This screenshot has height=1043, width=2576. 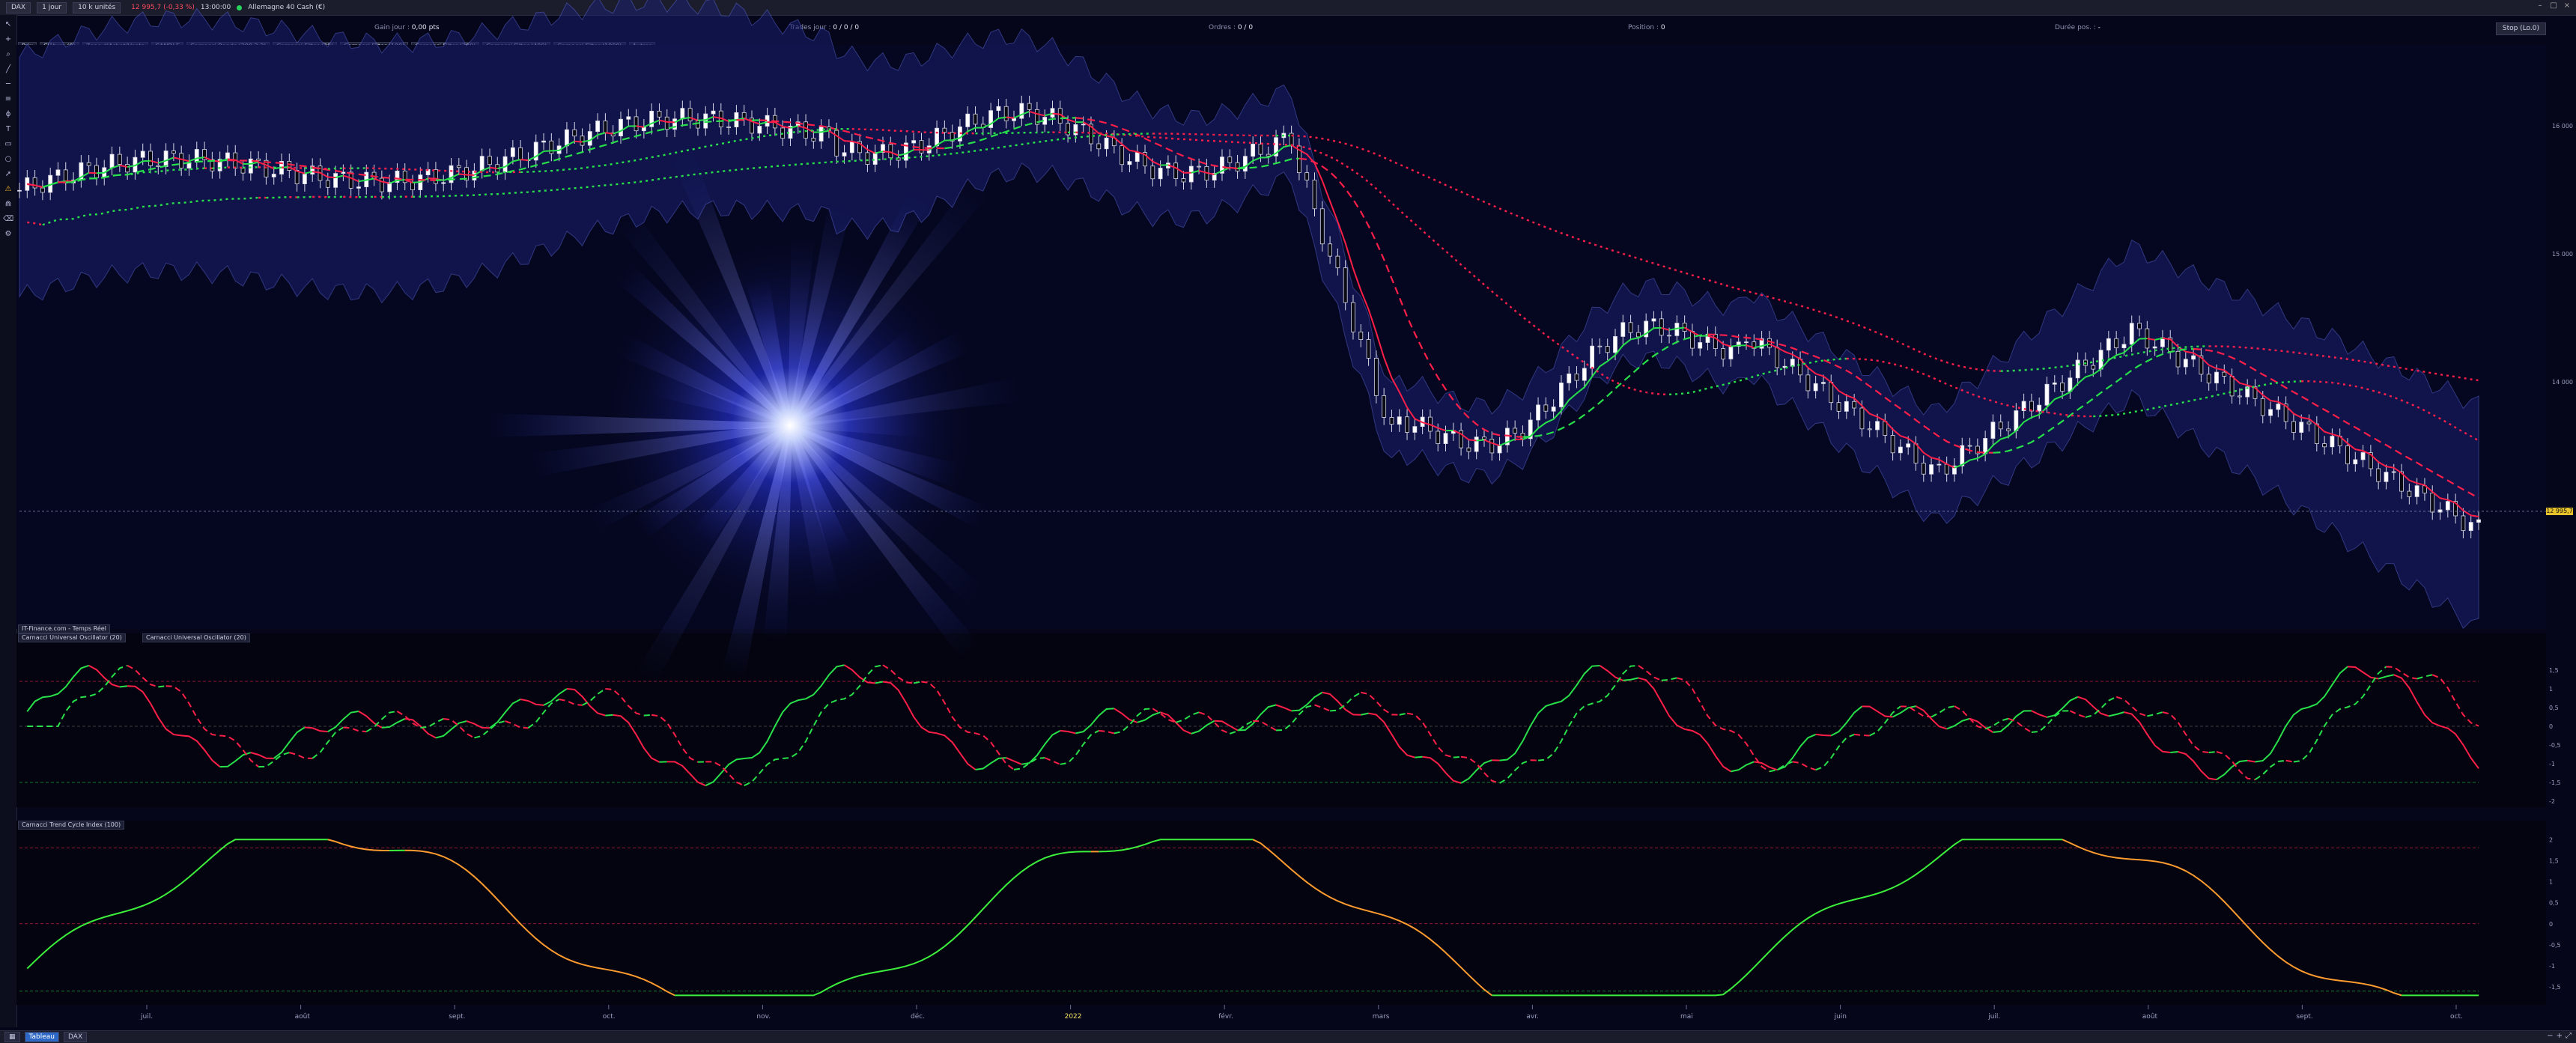 I want to click on filter-20-line, so click(x=1480, y=440).